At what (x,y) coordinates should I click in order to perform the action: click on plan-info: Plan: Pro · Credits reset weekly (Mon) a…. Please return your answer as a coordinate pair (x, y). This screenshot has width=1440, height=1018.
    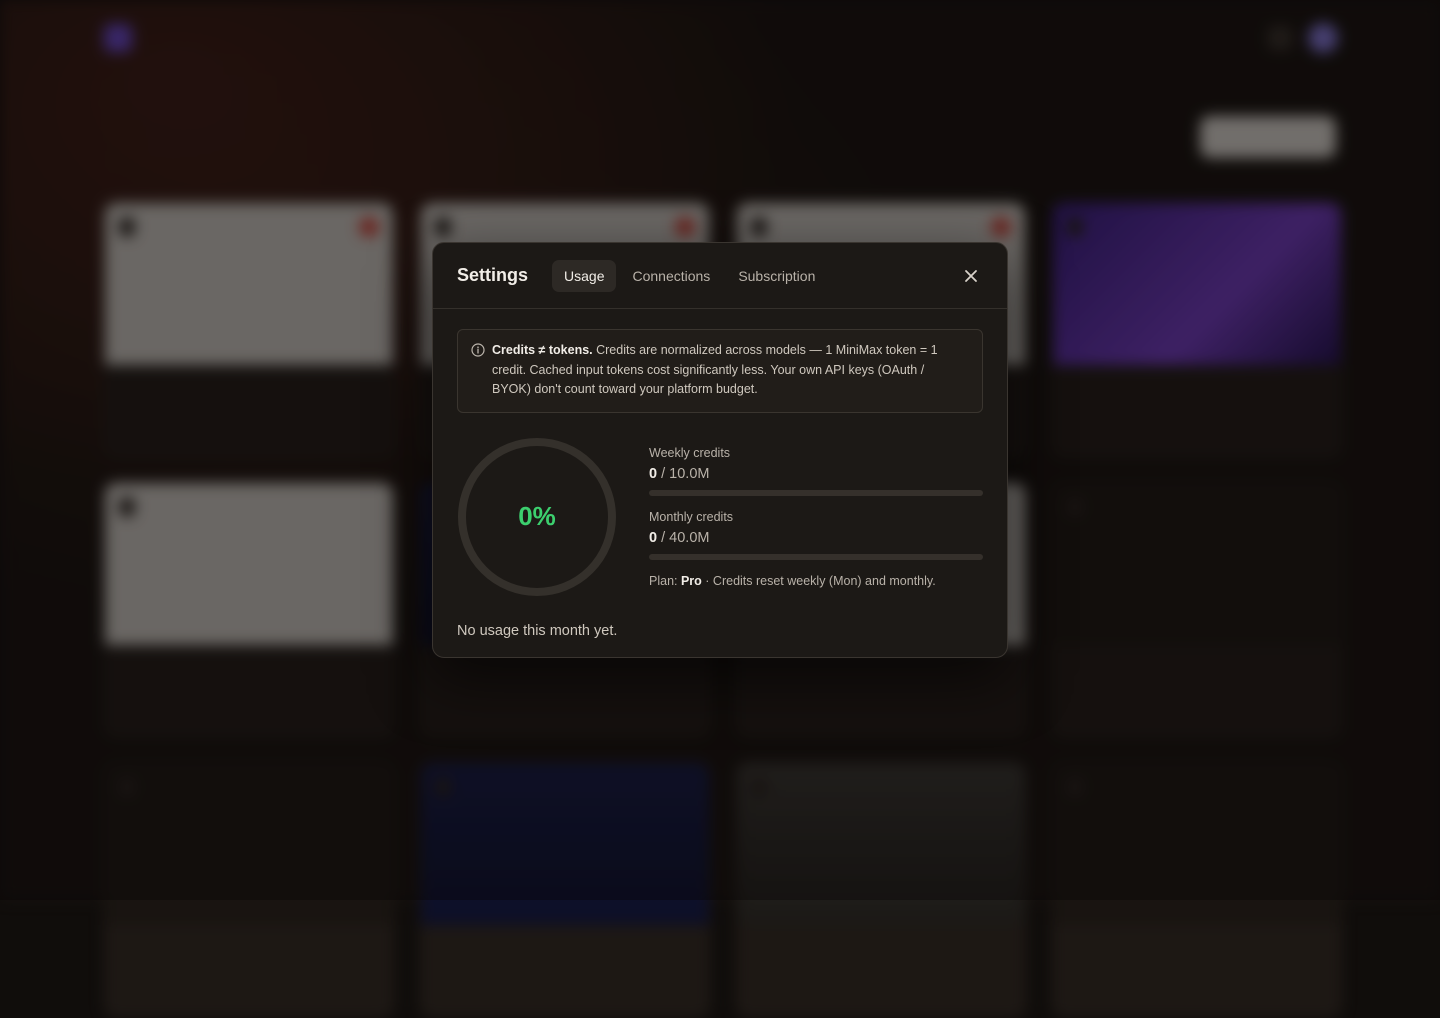
    Looking at the image, I should click on (816, 581).